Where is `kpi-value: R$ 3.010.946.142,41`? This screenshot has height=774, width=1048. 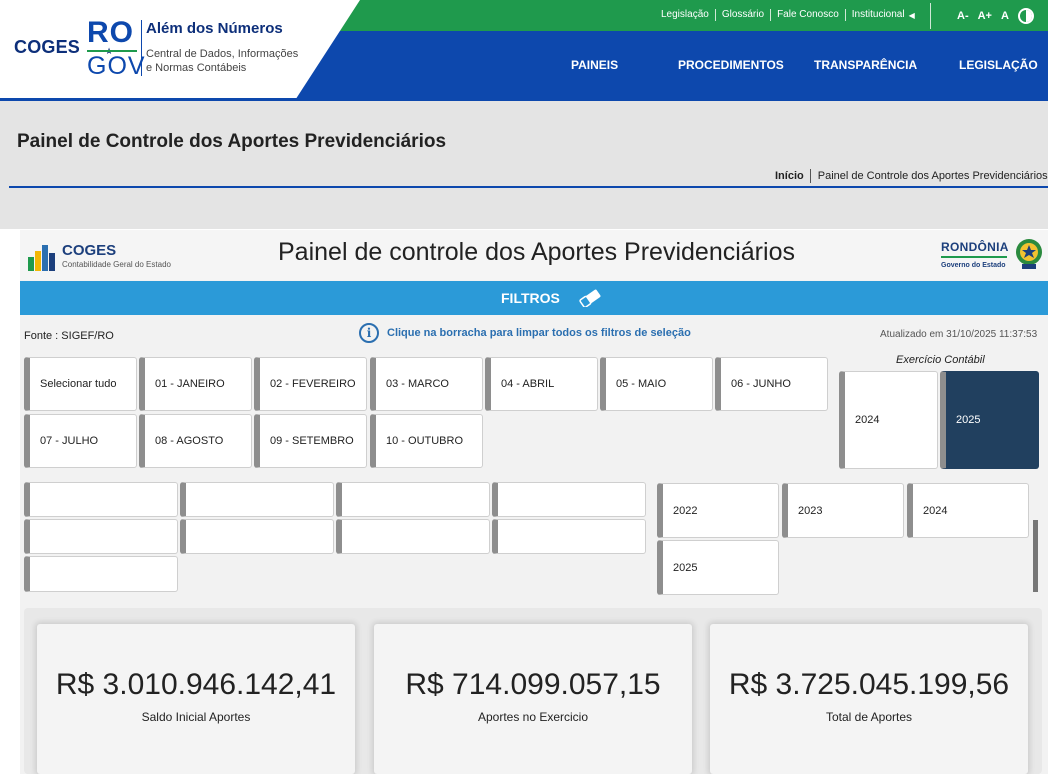 kpi-value: R$ 3.010.946.142,41 is located at coordinates (196, 684).